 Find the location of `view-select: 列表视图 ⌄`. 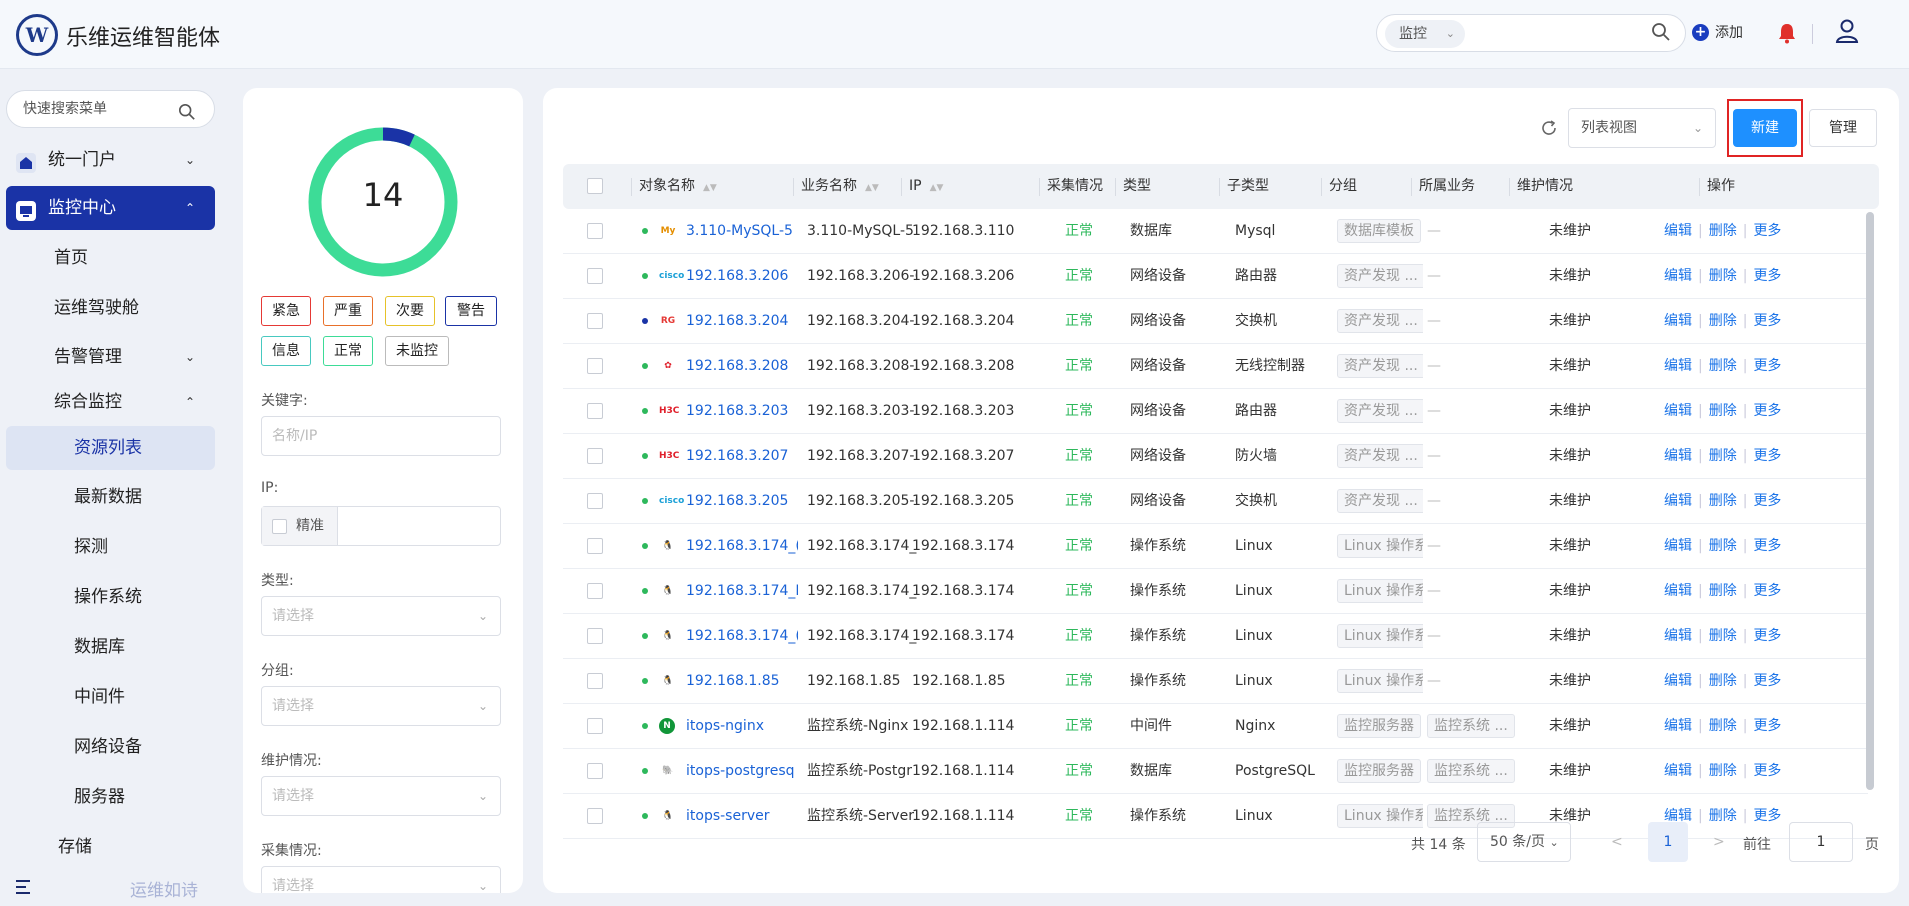

view-select: 列表视图 ⌄ is located at coordinates (1642, 128).